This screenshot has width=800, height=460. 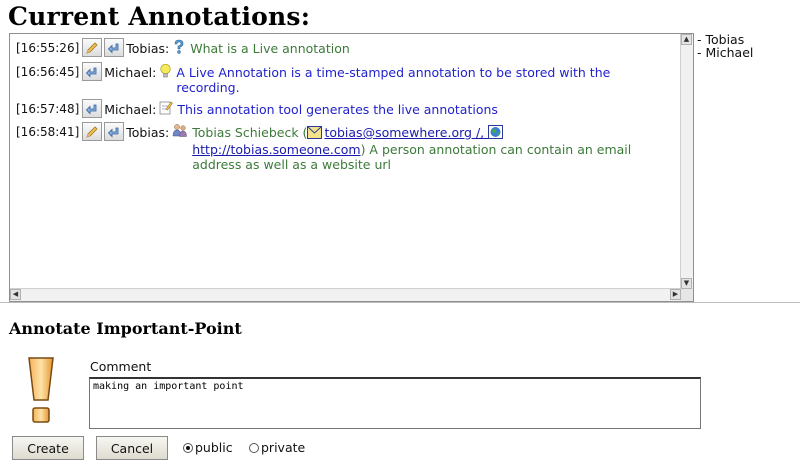 What do you see at coordinates (687, 295) in the screenshot?
I see `scrollbar-corner` at bounding box center [687, 295].